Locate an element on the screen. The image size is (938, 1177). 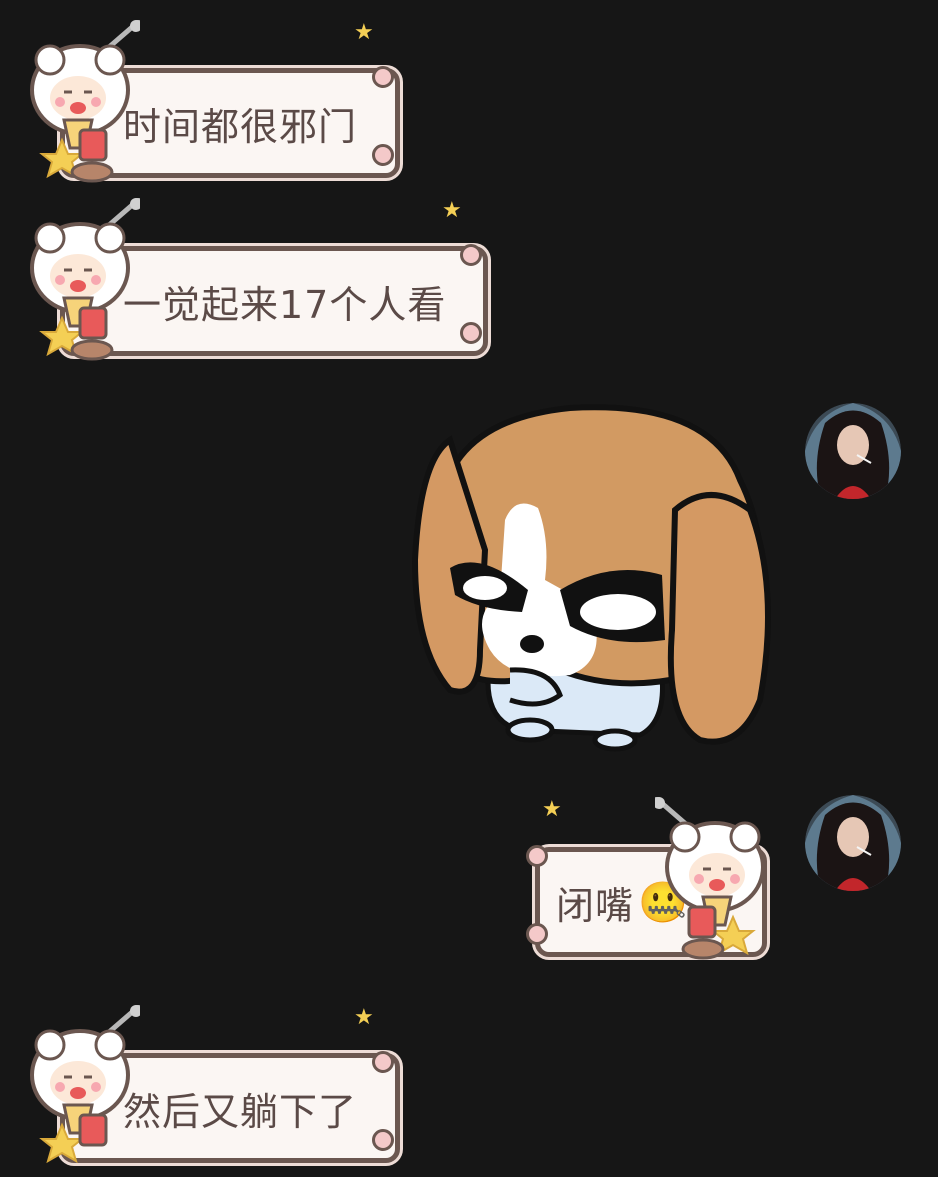
angry-puppy-sticker is located at coordinates (595, 577).